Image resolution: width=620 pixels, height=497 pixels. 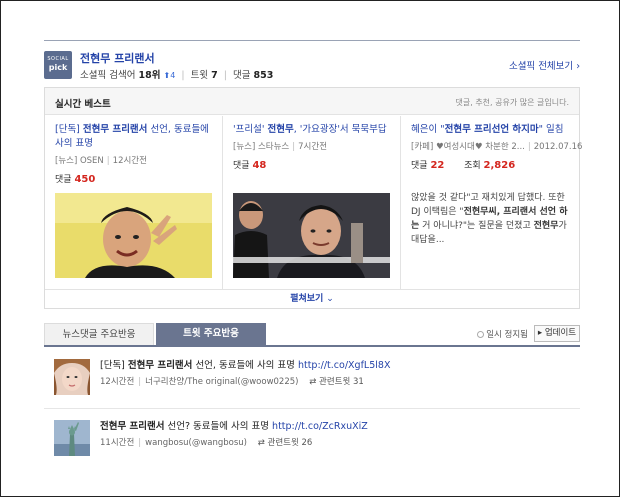 What do you see at coordinates (69, 129) in the screenshot?
I see `title-prefix: [단독]` at bounding box center [69, 129].